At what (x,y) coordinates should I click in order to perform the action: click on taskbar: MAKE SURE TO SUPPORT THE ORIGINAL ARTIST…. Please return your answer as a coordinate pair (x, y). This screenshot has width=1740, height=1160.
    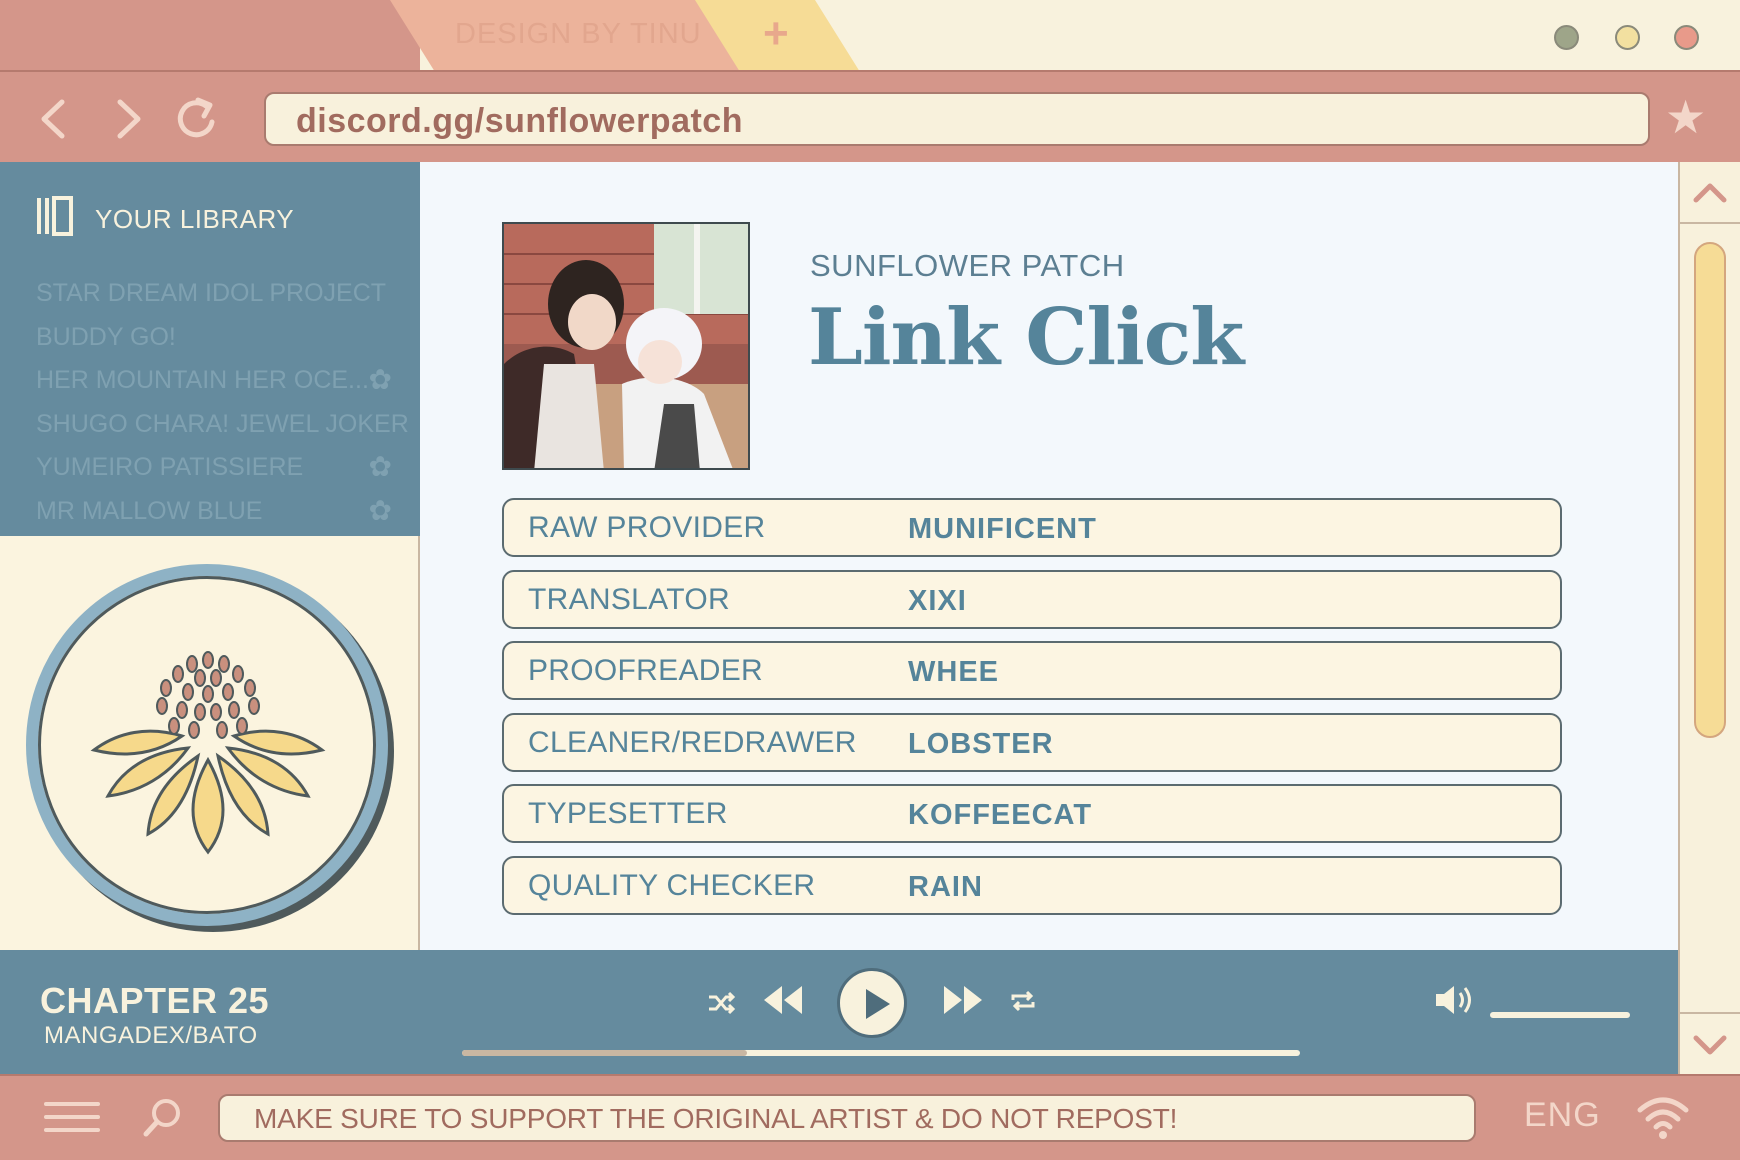
    Looking at the image, I should click on (870, 1117).